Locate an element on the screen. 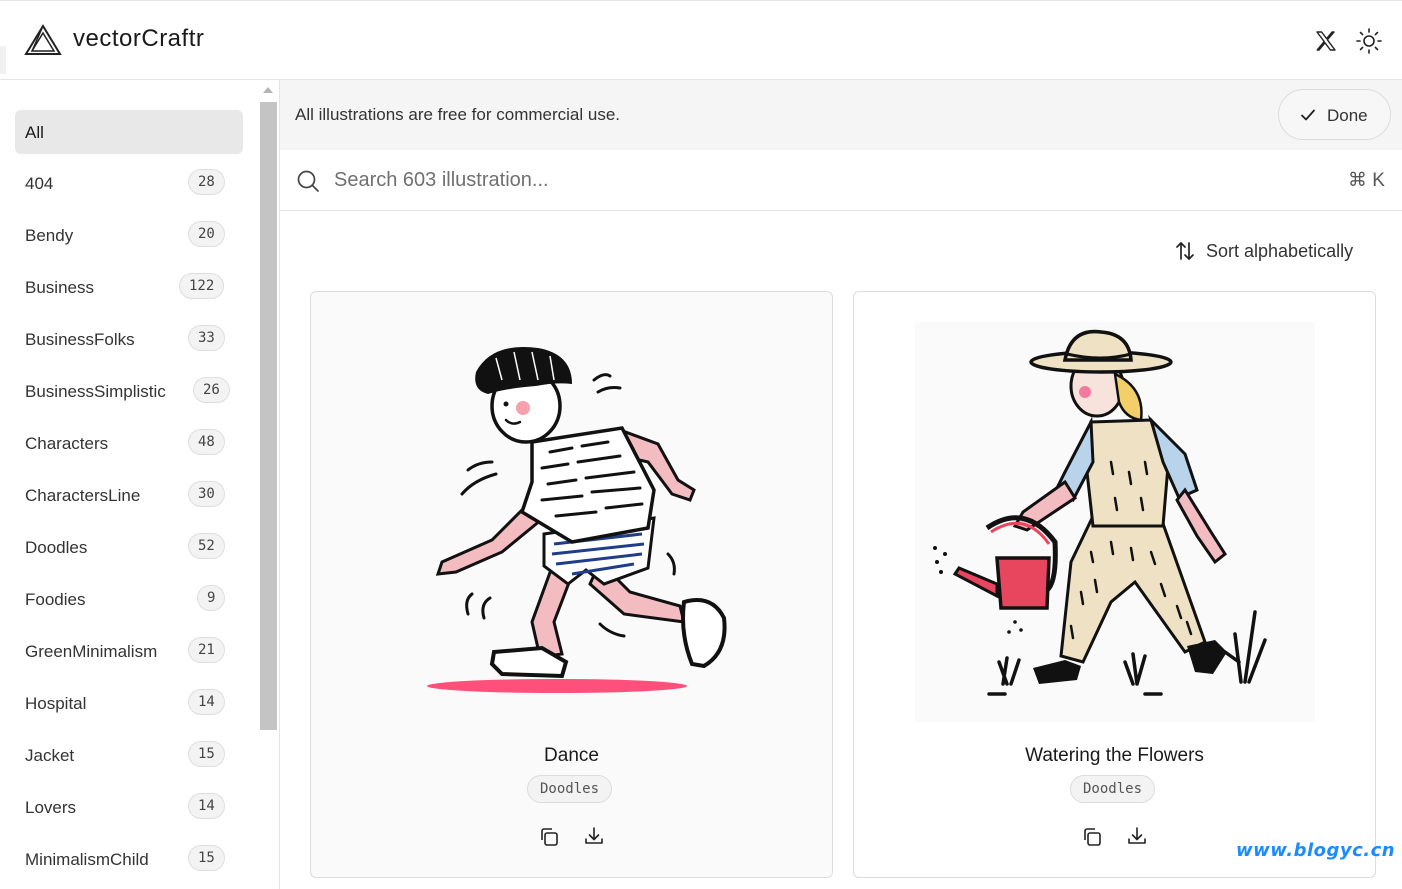 The height and width of the screenshot is (889, 1402). sort-label: Sort alphabetically is located at coordinates (1280, 251).